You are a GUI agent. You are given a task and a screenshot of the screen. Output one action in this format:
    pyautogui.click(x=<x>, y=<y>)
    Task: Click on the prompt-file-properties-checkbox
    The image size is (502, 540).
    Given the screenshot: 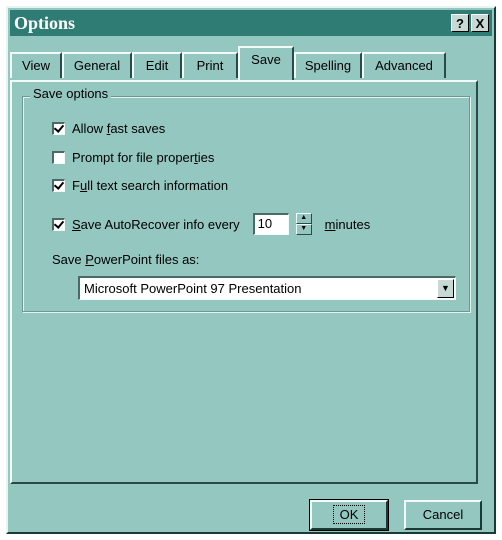 What is the action you would take?
    pyautogui.click(x=58, y=157)
    